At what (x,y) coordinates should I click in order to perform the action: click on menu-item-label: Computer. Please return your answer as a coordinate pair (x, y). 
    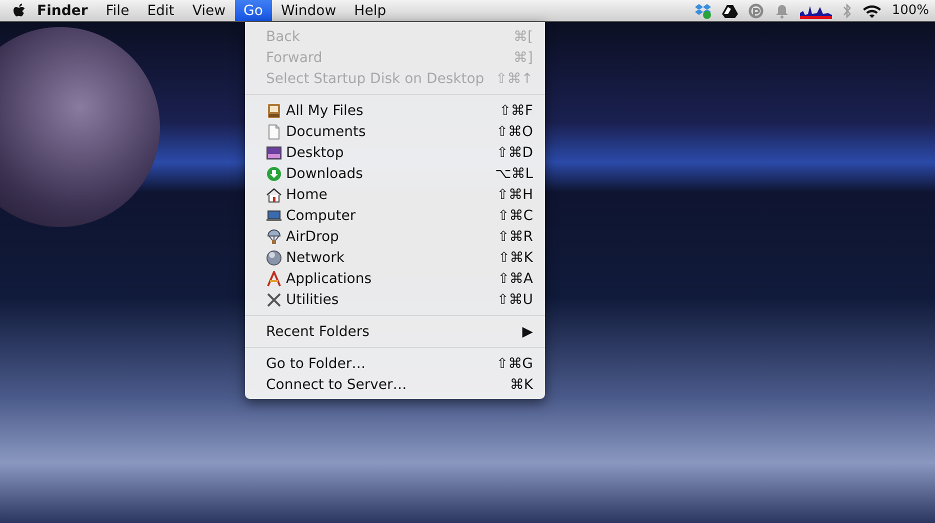
    Looking at the image, I should click on (321, 216).